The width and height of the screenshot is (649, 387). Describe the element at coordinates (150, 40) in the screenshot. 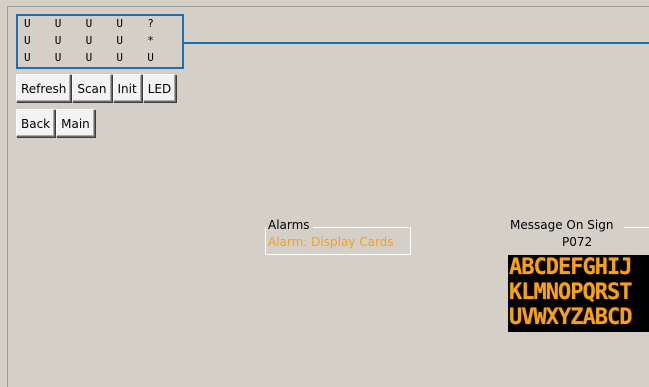

I see `status-cell: *` at that location.